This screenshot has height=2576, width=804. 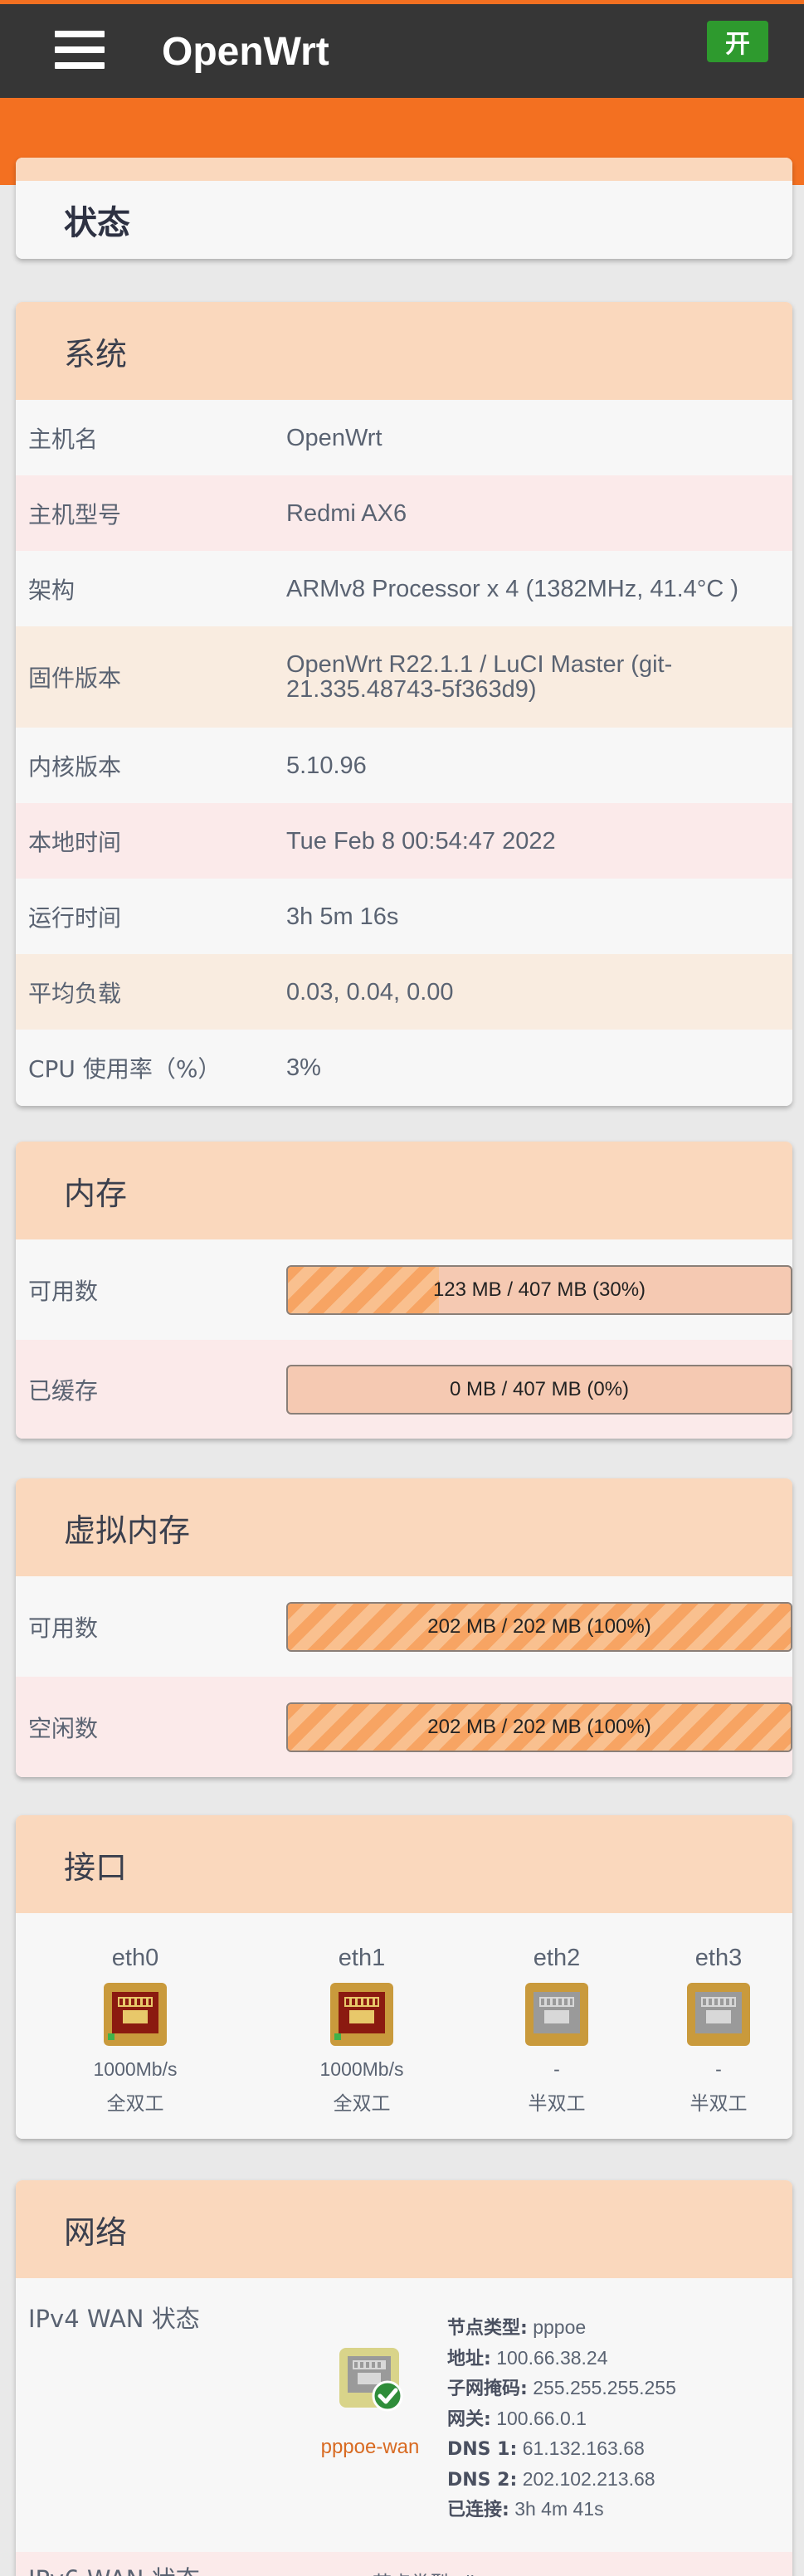 I want to click on interface-name: eth3, so click(x=718, y=1958).